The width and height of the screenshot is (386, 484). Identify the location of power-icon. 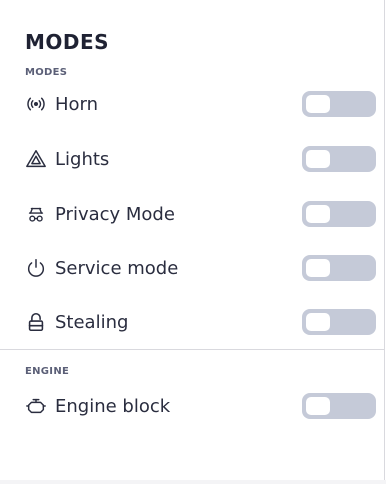
(36, 268).